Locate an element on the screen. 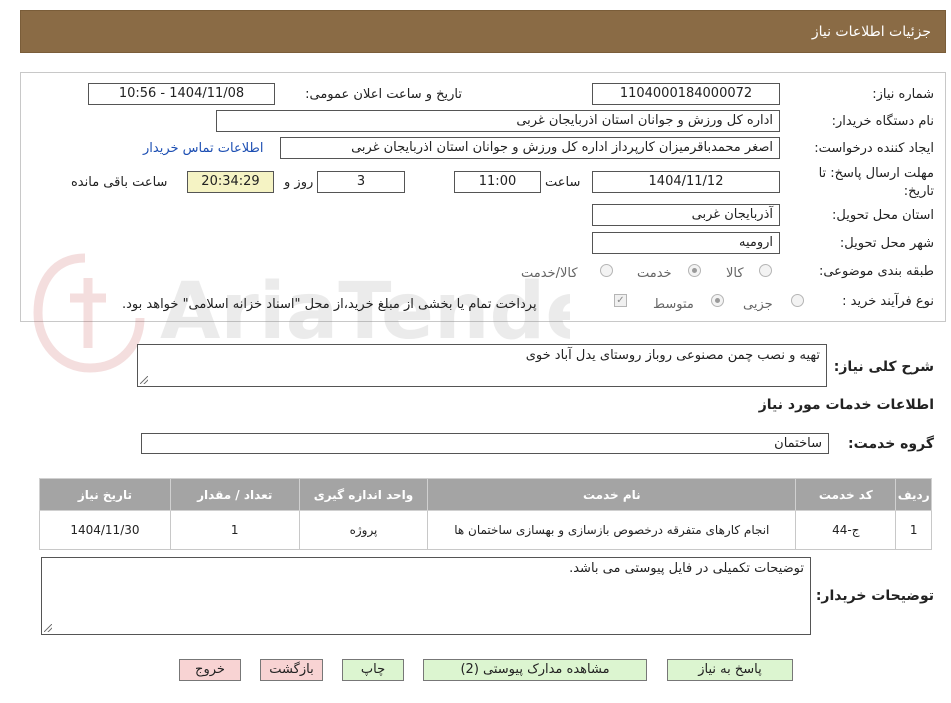 Image resolution: width=951 pixels, height=703 pixels. process-option-minor: جزیی is located at coordinates (758, 304).